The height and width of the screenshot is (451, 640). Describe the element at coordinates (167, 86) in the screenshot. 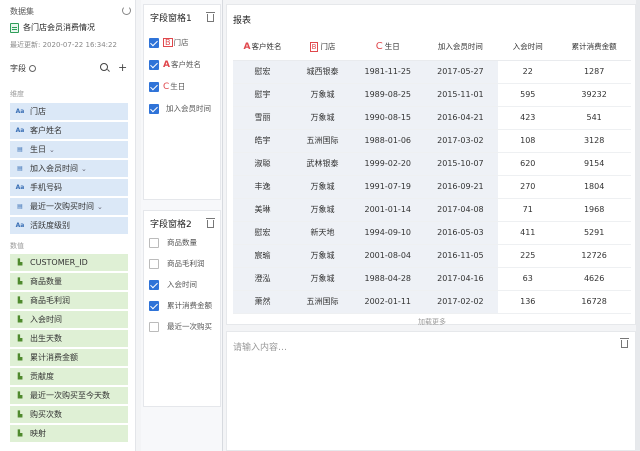

I see `field-grid-item: C 生日` at that location.